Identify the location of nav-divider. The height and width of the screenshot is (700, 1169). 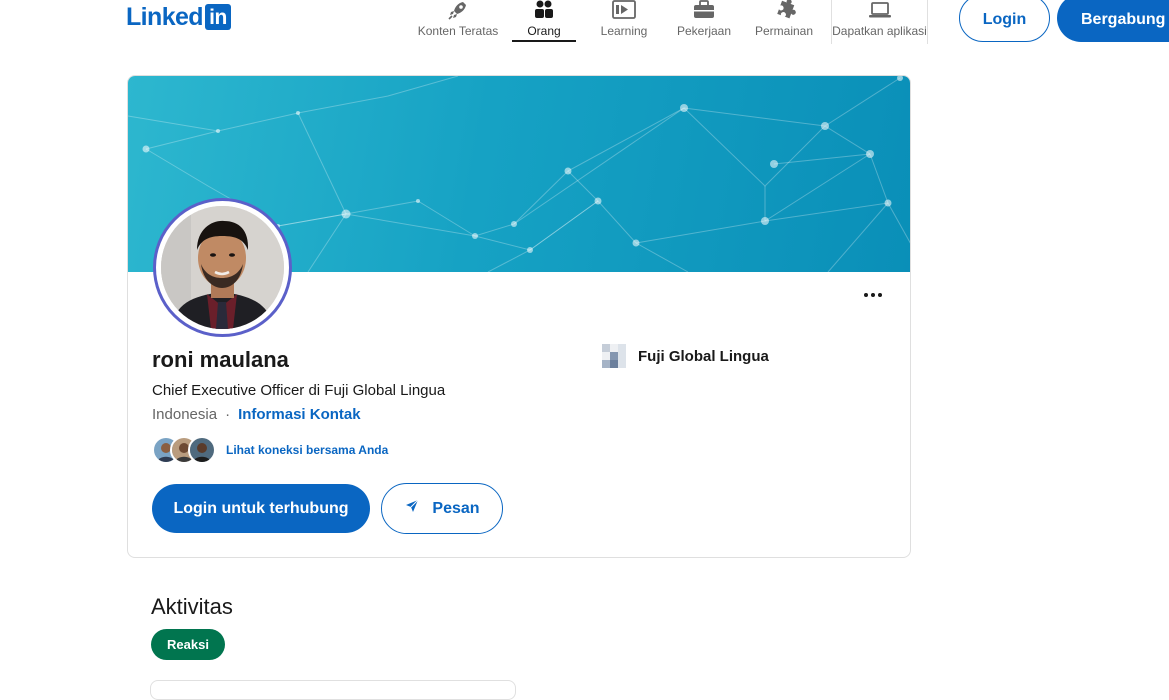
(927, 22).